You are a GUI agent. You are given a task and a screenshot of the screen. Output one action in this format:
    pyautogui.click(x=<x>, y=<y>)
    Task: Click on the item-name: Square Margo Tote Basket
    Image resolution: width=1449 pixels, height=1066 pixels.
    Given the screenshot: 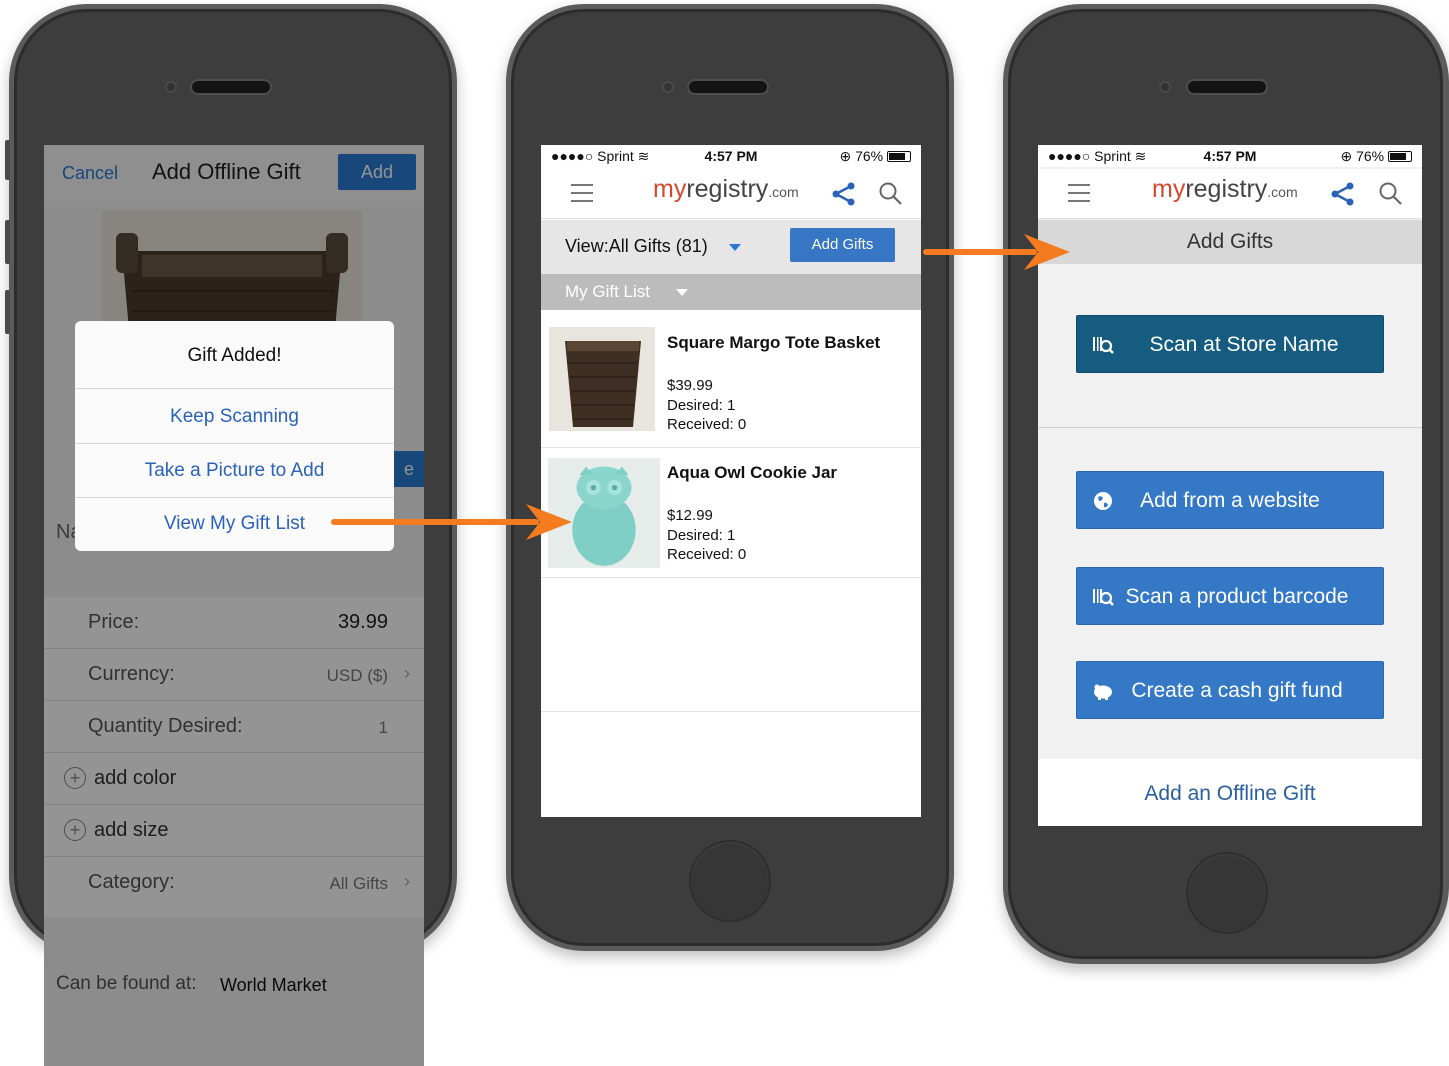 What is the action you would take?
    pyautogui.click(x=773, y=343)
    